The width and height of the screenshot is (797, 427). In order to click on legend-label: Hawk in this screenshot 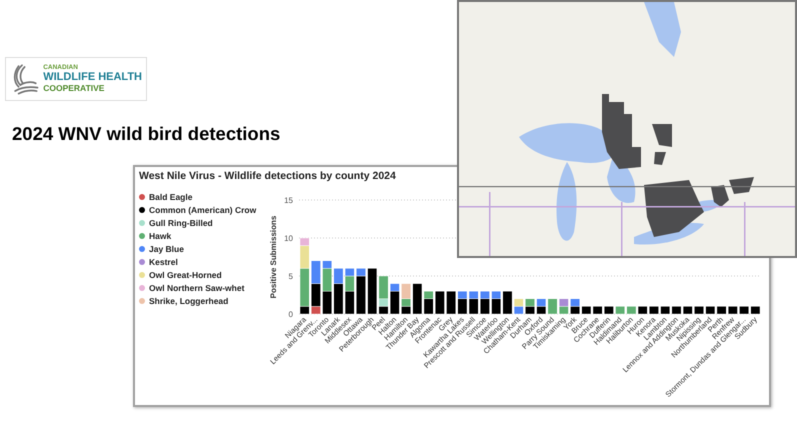, I will do `click(160, 235)`.